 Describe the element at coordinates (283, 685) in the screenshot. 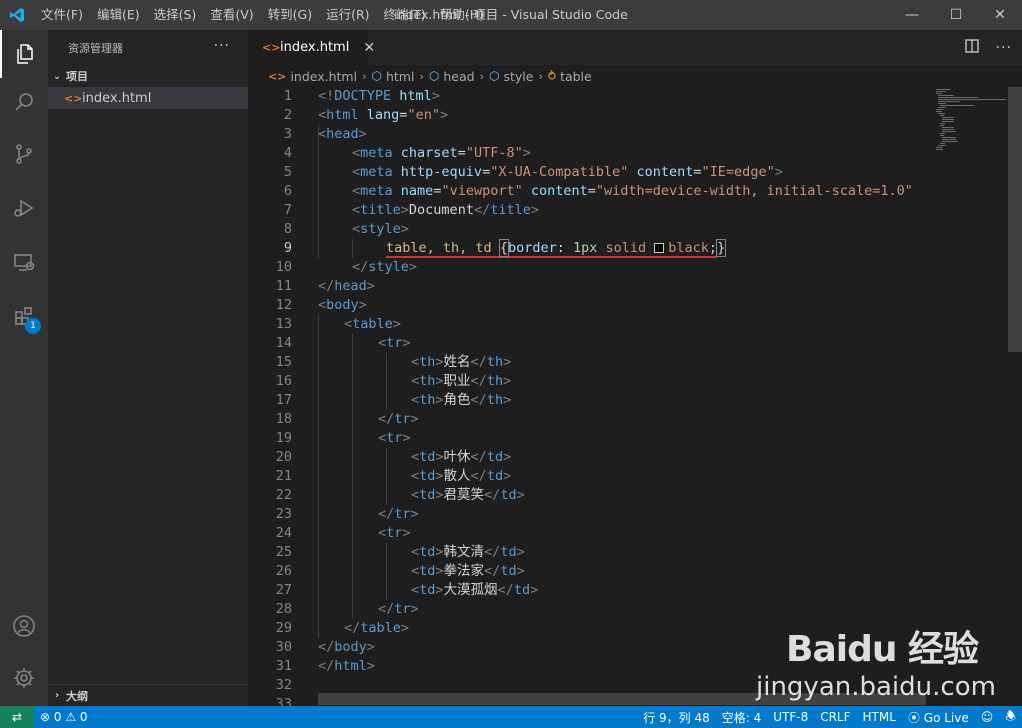

I see `line-number: 32` at that location.